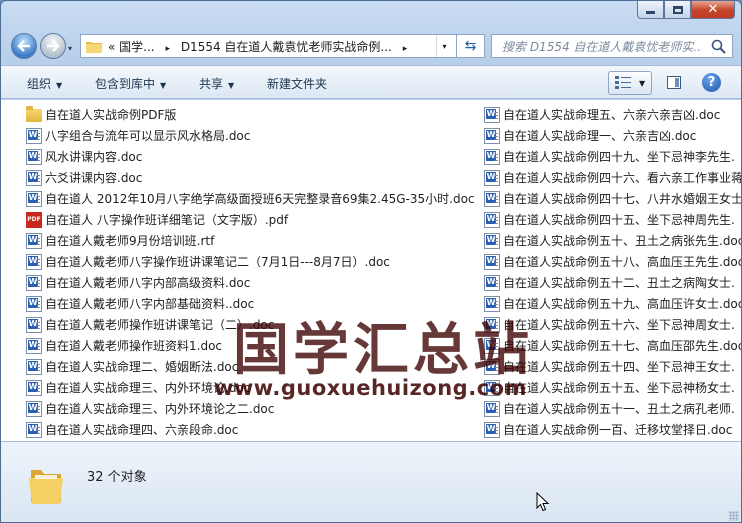  I want to click on close-button: ✕, so click(713, 10).